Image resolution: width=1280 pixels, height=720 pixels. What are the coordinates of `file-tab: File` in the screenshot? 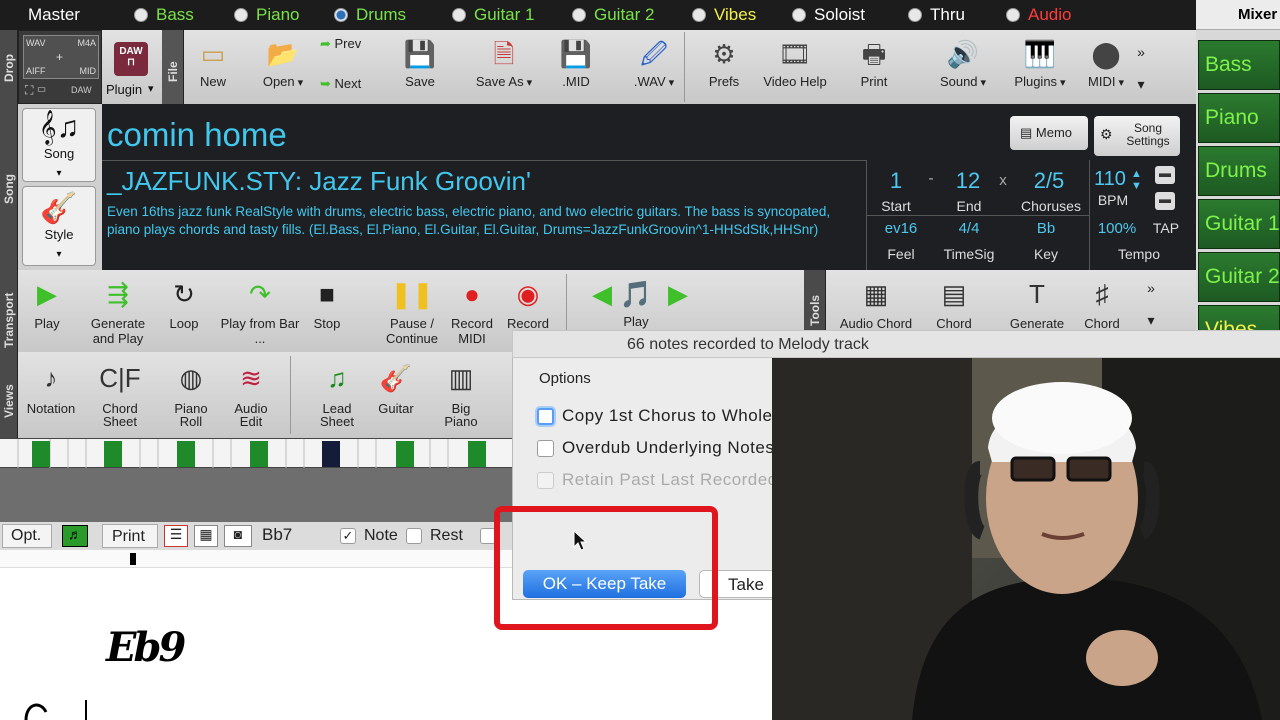 It's located at (173, 67).